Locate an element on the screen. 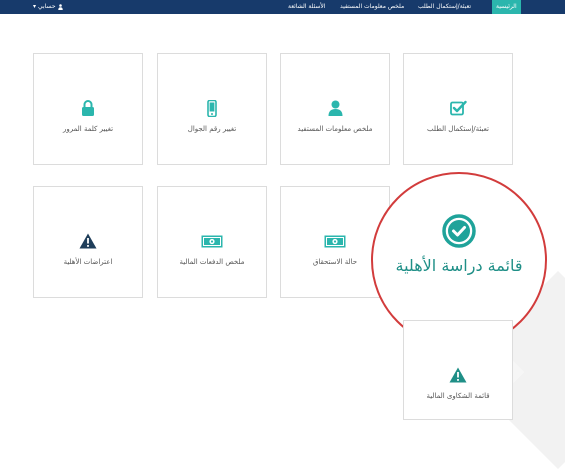 The width and height of the screenshot is (565, 469). tile-label: تعبئة/إستكمال الطلب is located at coordinates (458, 129).